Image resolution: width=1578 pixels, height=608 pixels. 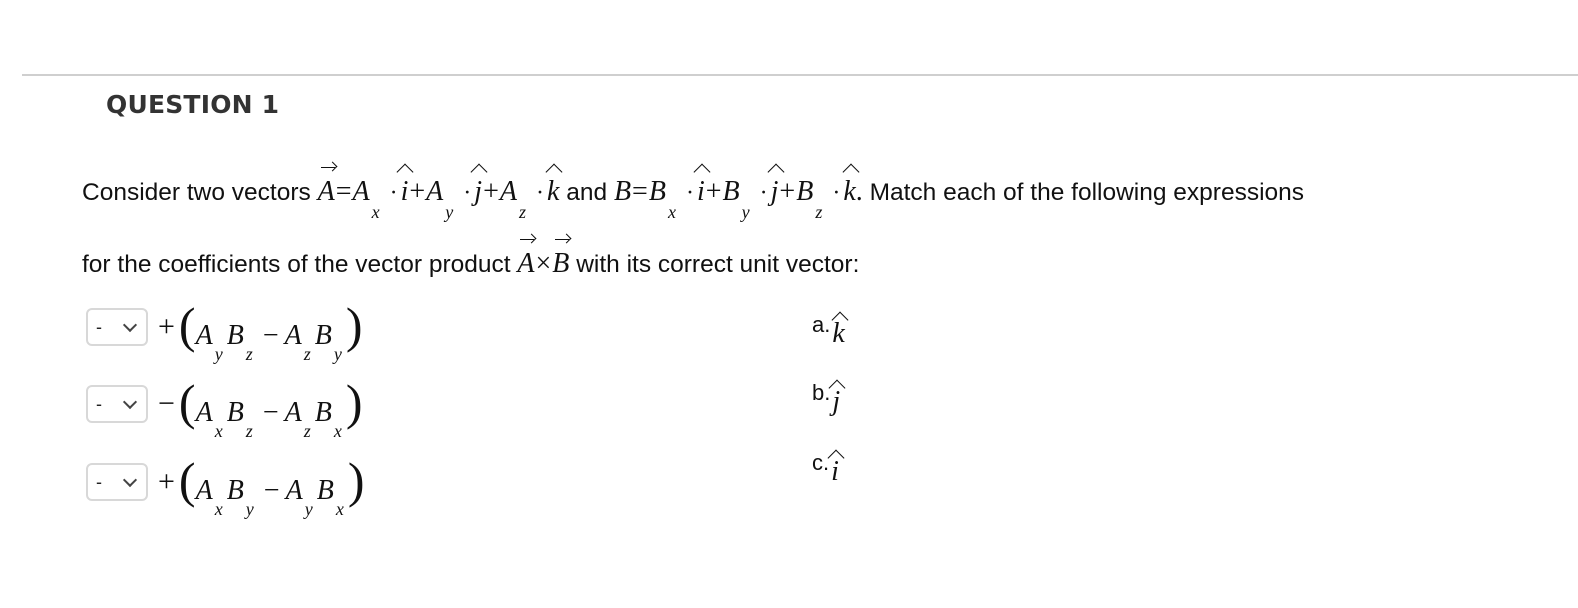 What do you see at coordinates (821, 462) in the screenshot?
I see `answer-label: c.` at bounding box center [821, 462].